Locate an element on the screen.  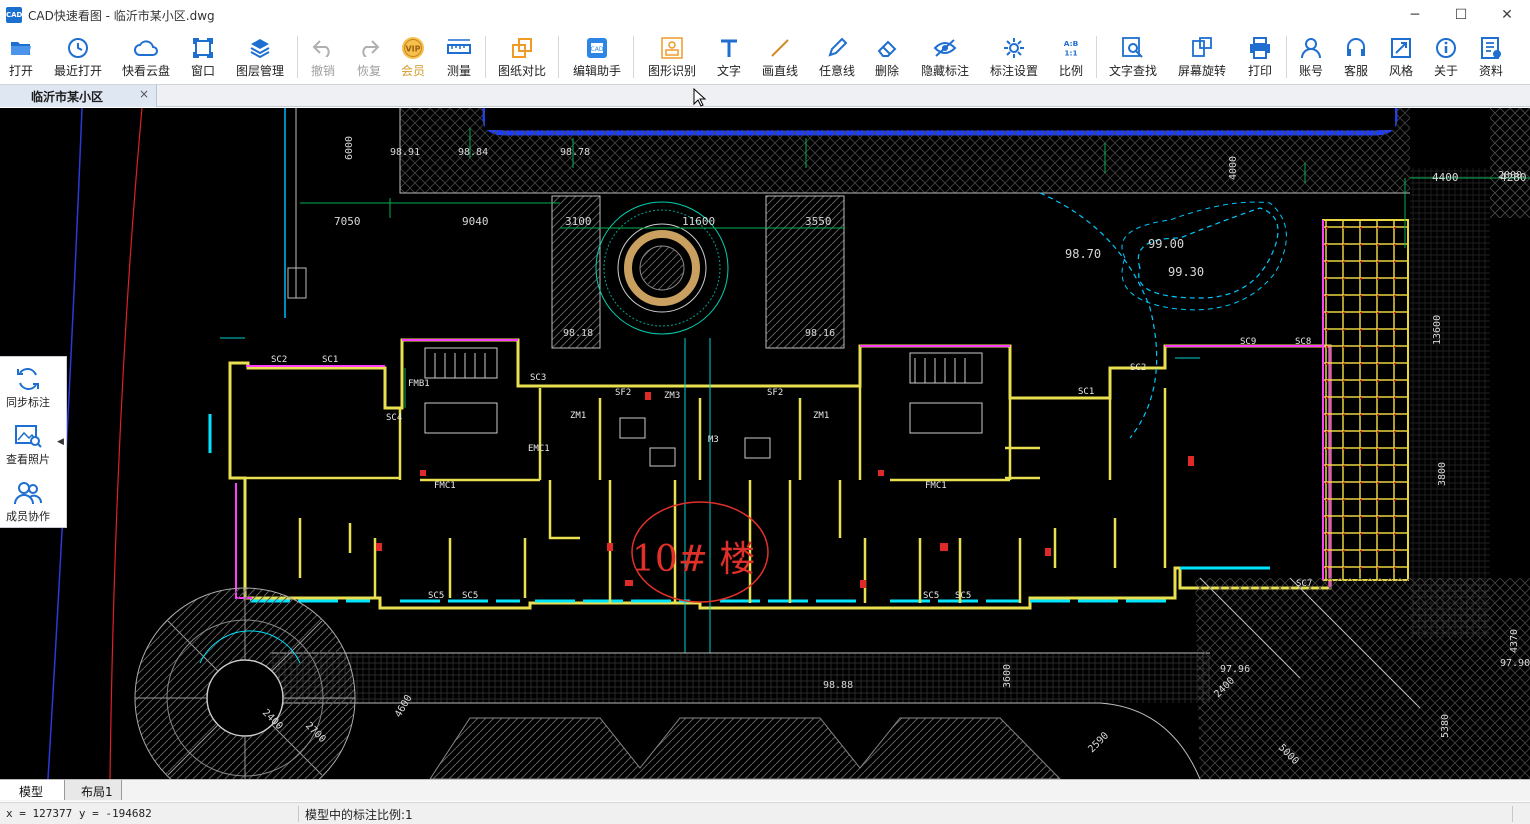
window-title: CAD快速看图 - 临沂市某小区.dwg is located at coordinates (121, 16).